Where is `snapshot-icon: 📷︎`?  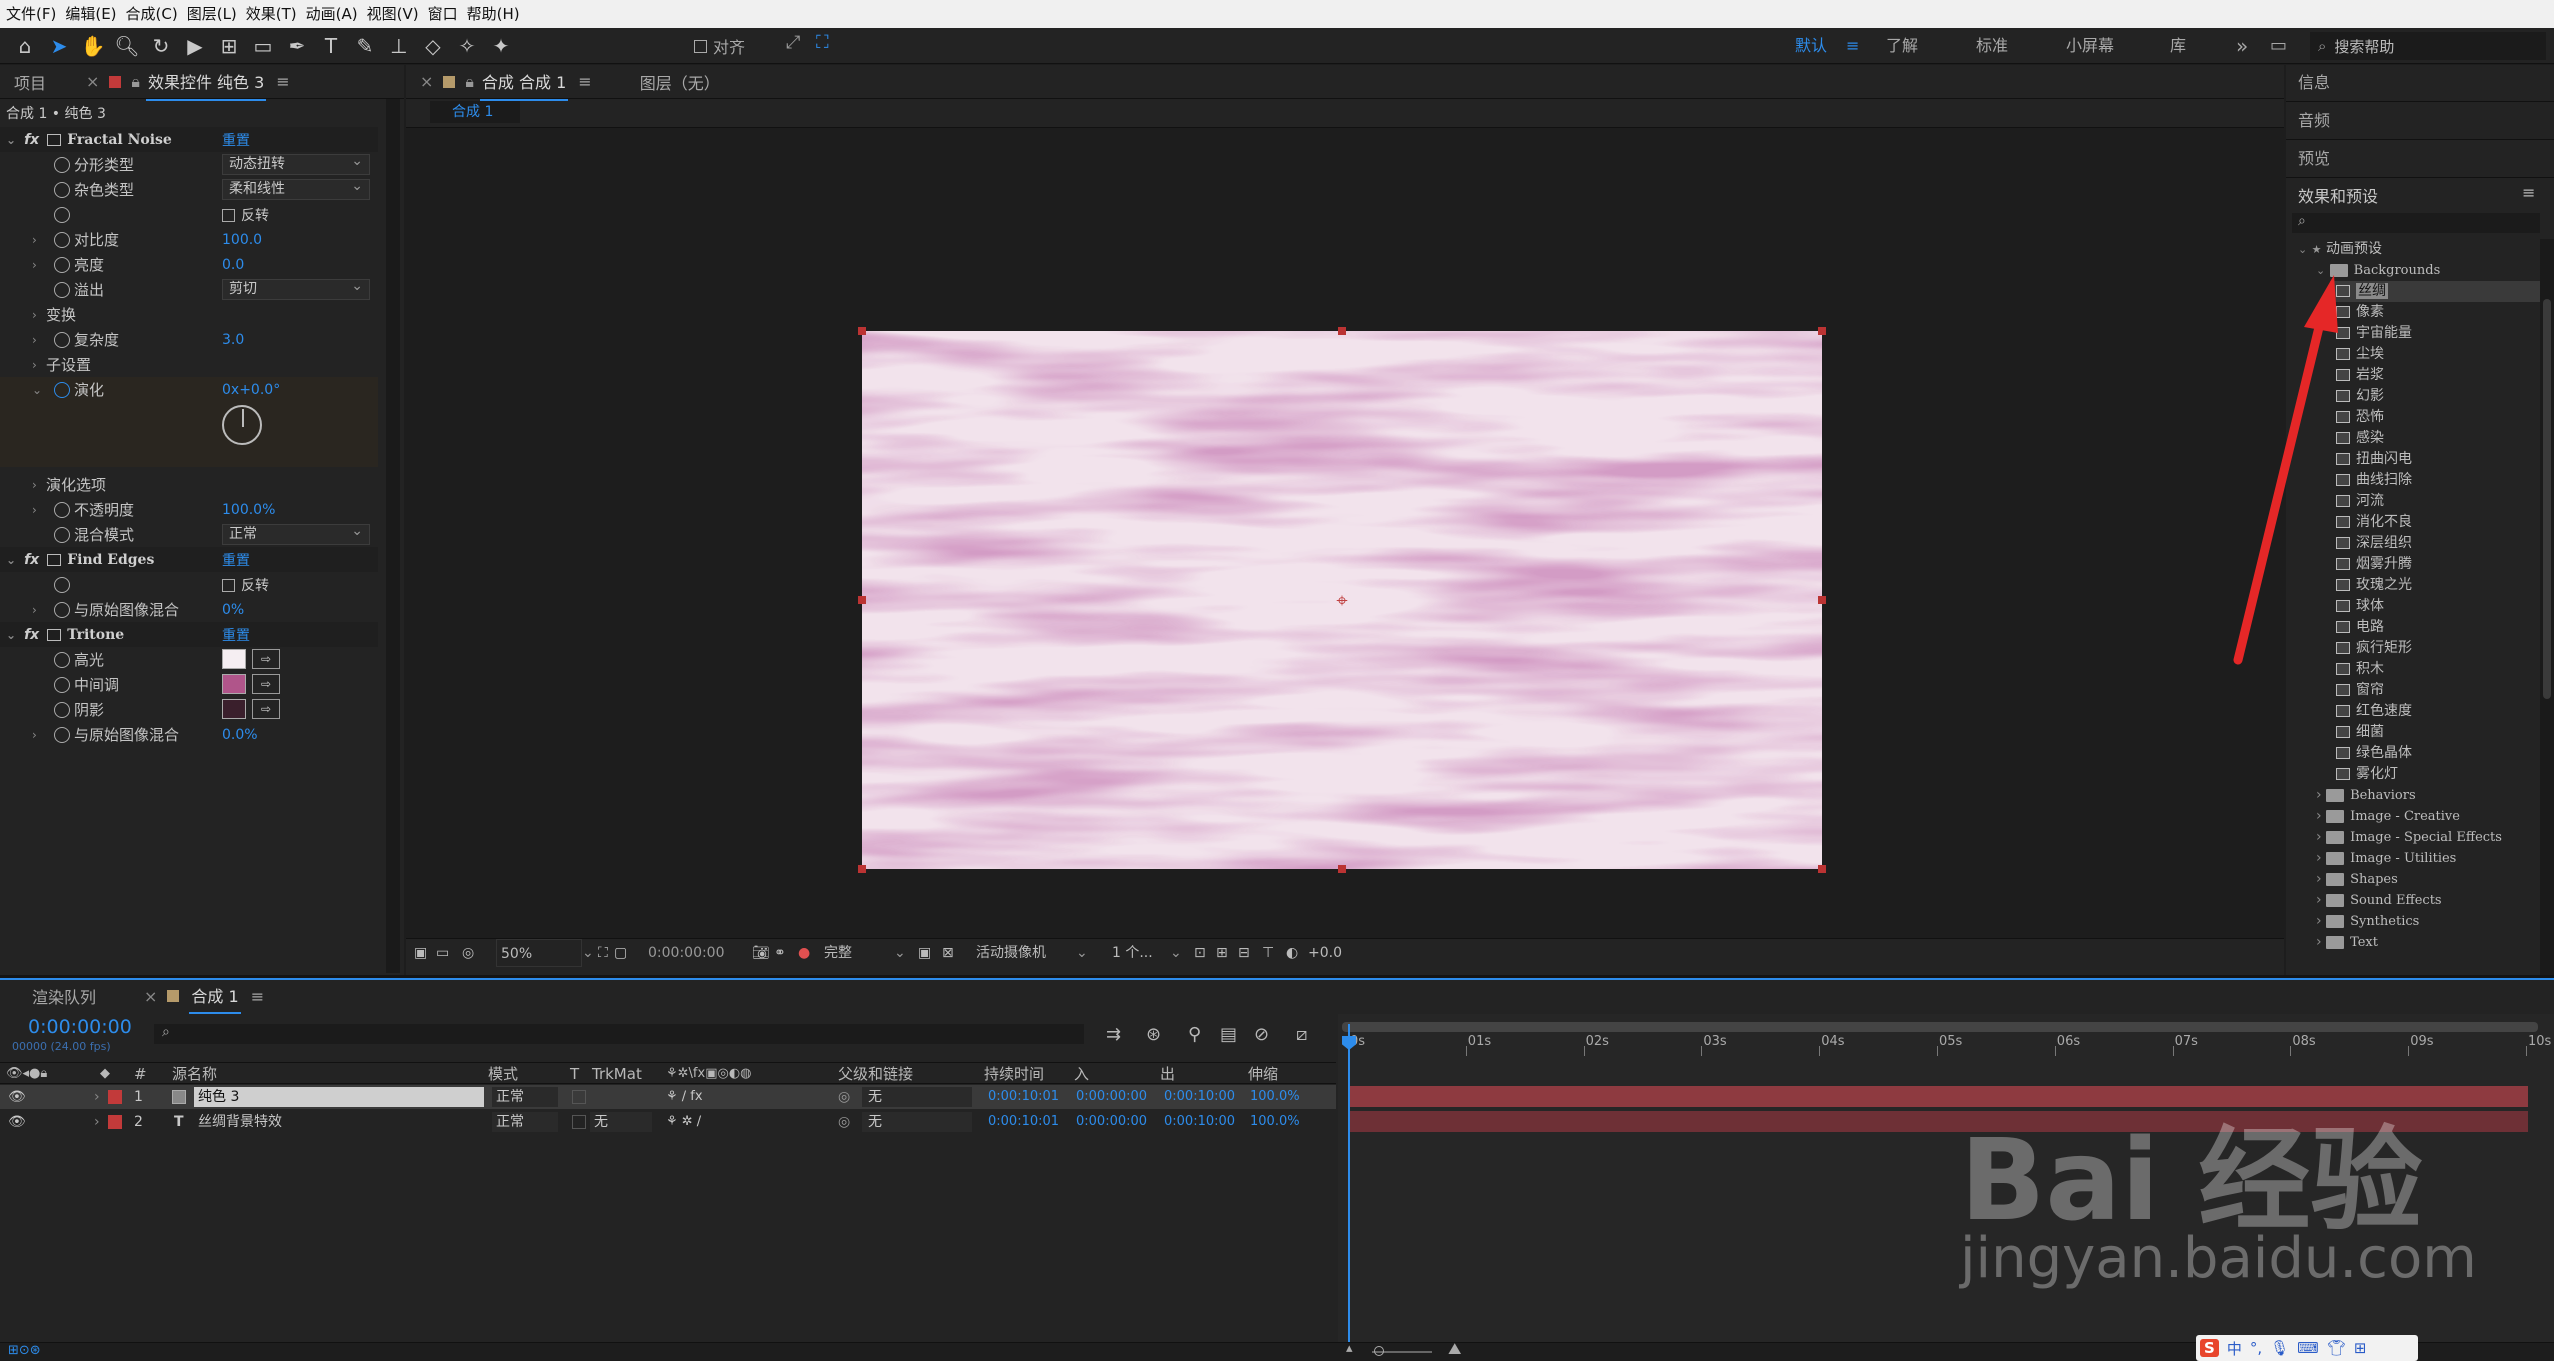
snapshot-icon: 📷︎ is located at coordinates (761, 953).